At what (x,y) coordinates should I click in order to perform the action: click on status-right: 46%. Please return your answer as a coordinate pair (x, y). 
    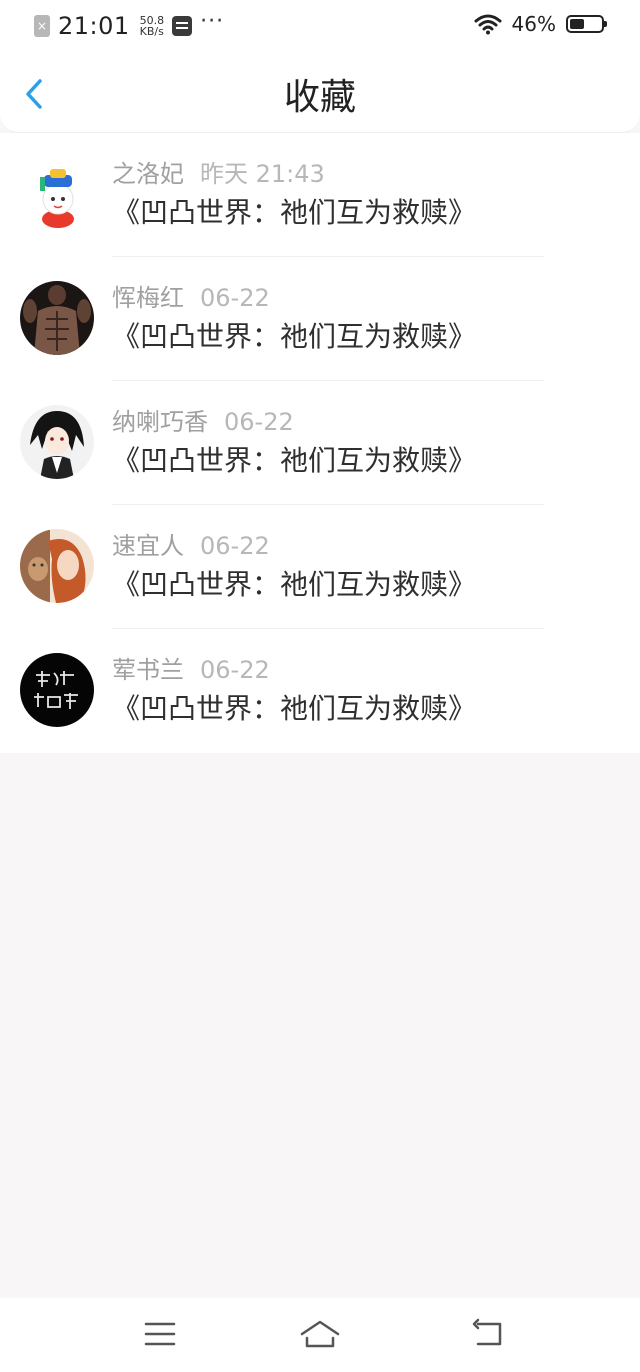
    Looking at the image, I should click on (540, 24).